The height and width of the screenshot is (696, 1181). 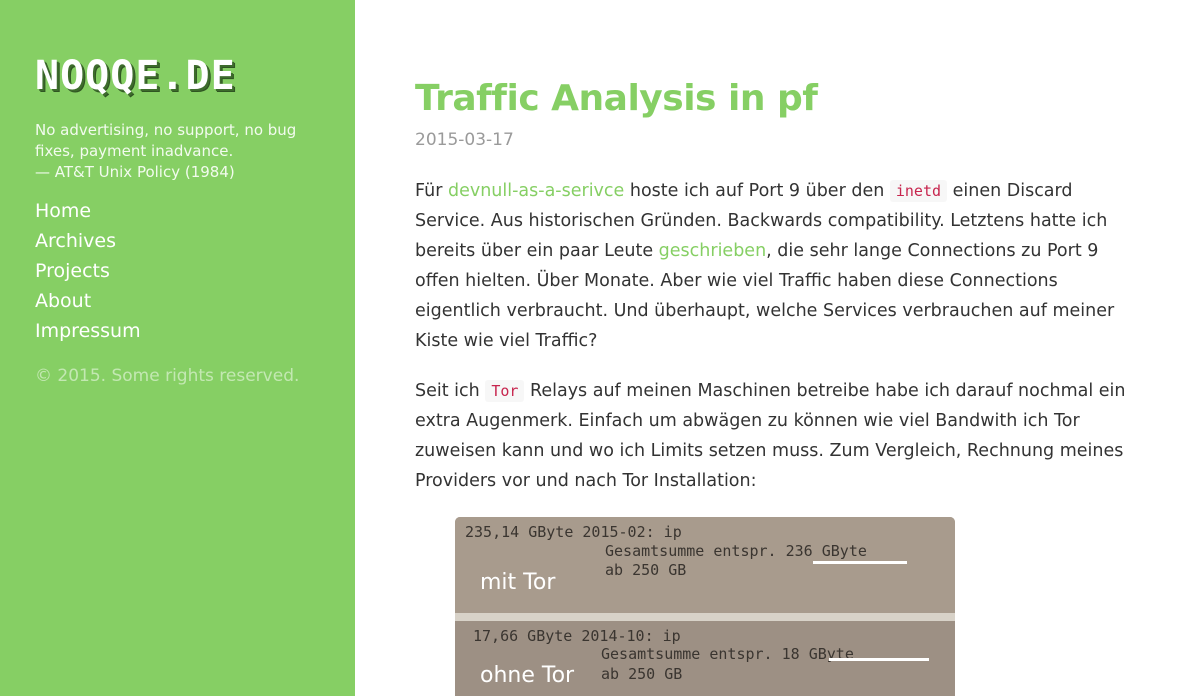 I want to click on nav-item-archives: Archives, so click(x=88, y=241).